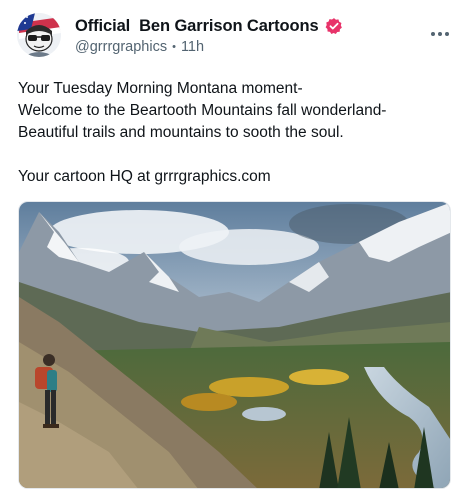 The image size is (469, 500). I want to click on name-row: Official Ben Garrison Cartoons, so click(209, 26).